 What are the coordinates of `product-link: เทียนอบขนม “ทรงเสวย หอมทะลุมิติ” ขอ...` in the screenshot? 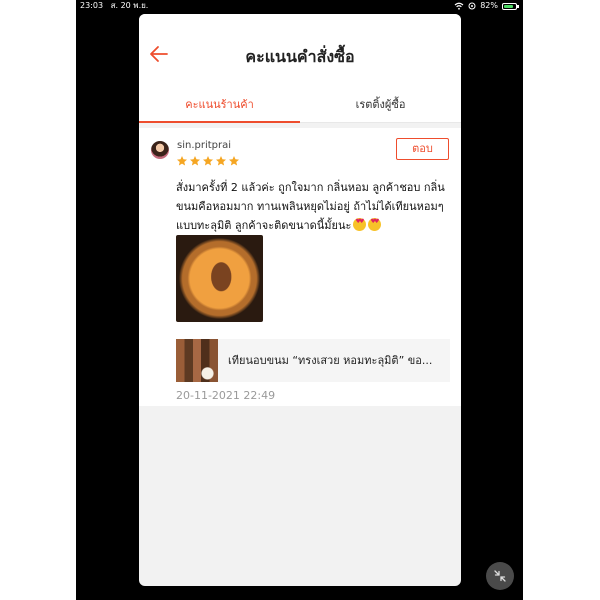 It's located at (313, 360).